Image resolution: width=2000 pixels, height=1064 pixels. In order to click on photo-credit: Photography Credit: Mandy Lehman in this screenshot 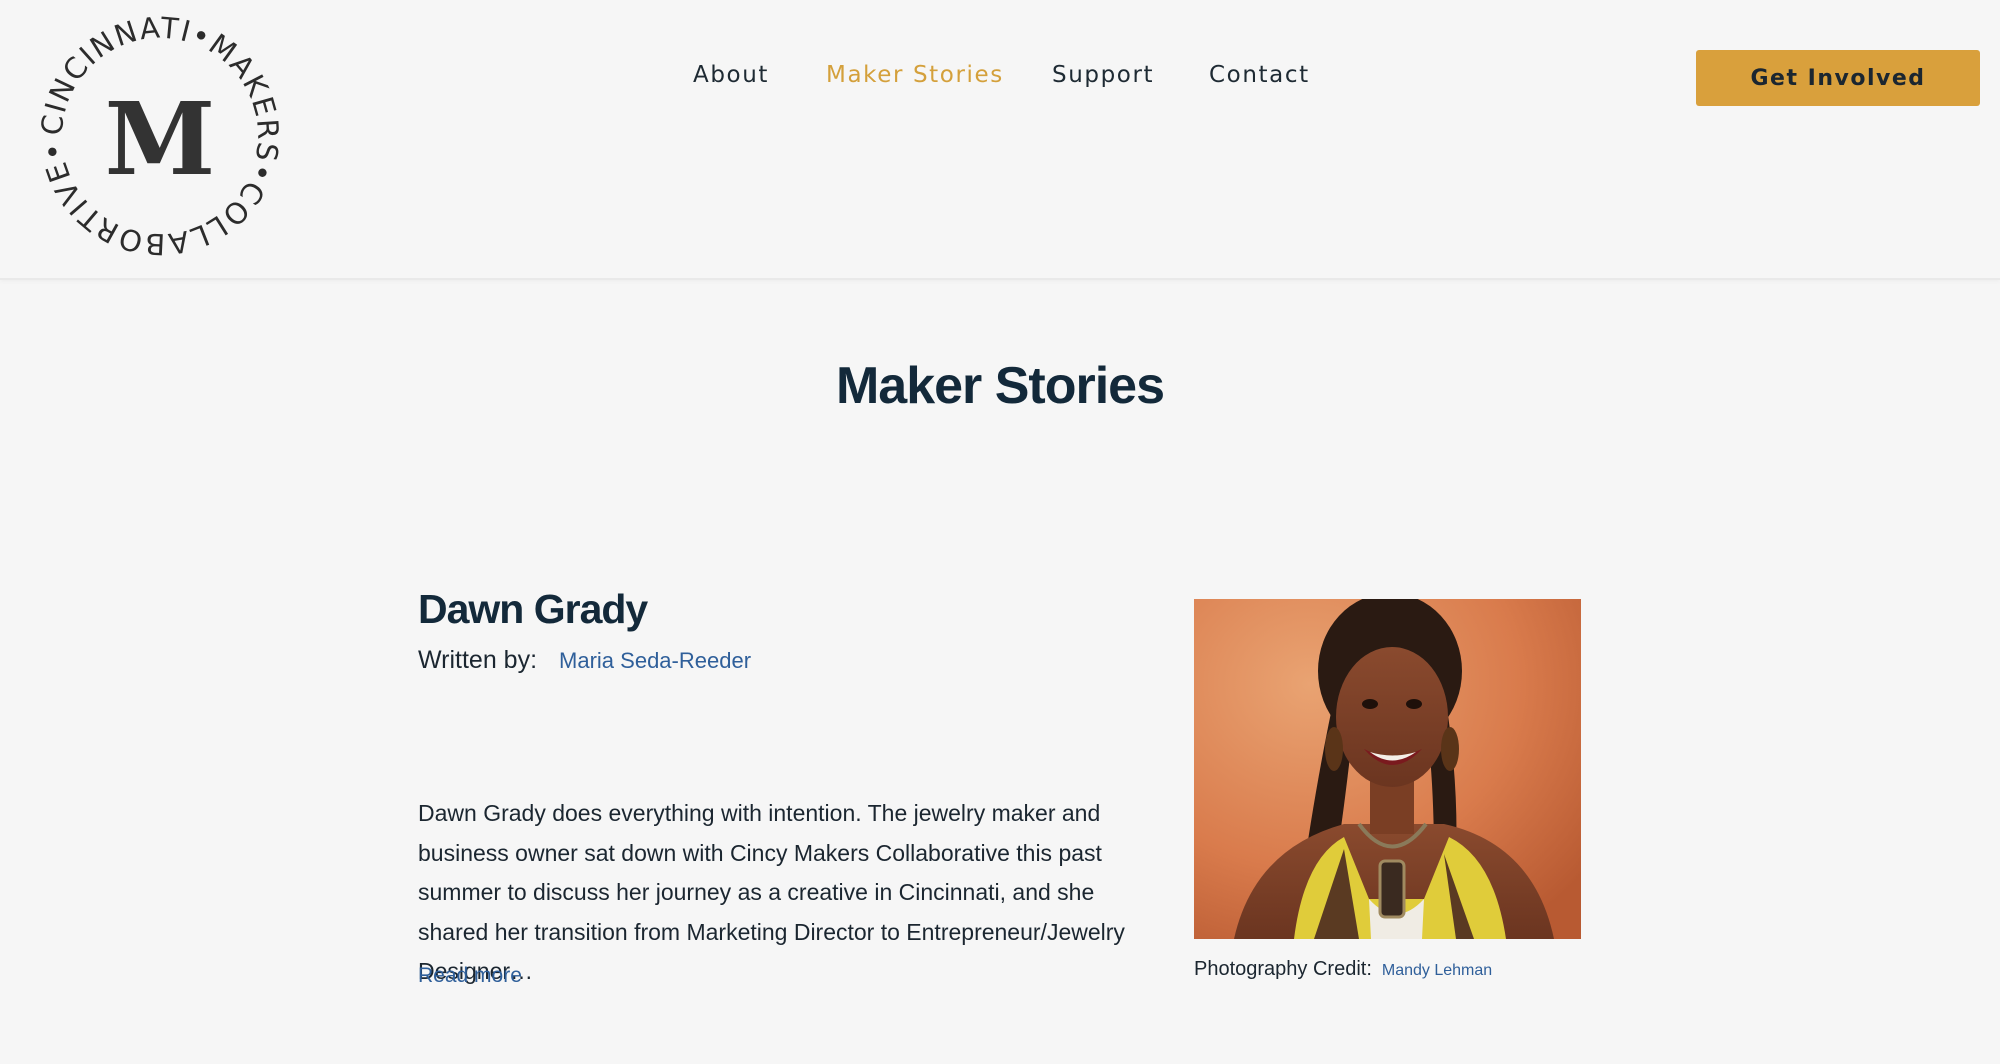, I will do `click(1343, 969)`.